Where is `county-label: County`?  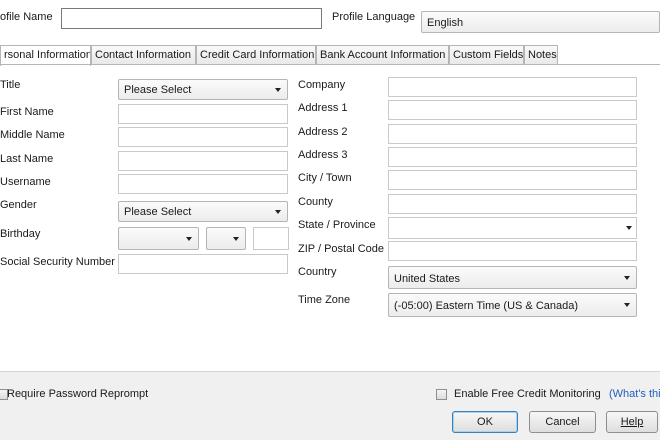
county-label: County is located at coordinates (315, 202).